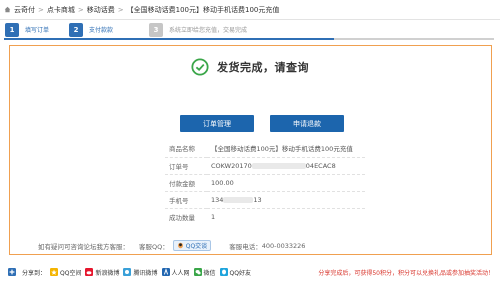 The width and height of the screenshot is (500, 293). I want to click on step-1: 1 填写订单, so click(32, 29).